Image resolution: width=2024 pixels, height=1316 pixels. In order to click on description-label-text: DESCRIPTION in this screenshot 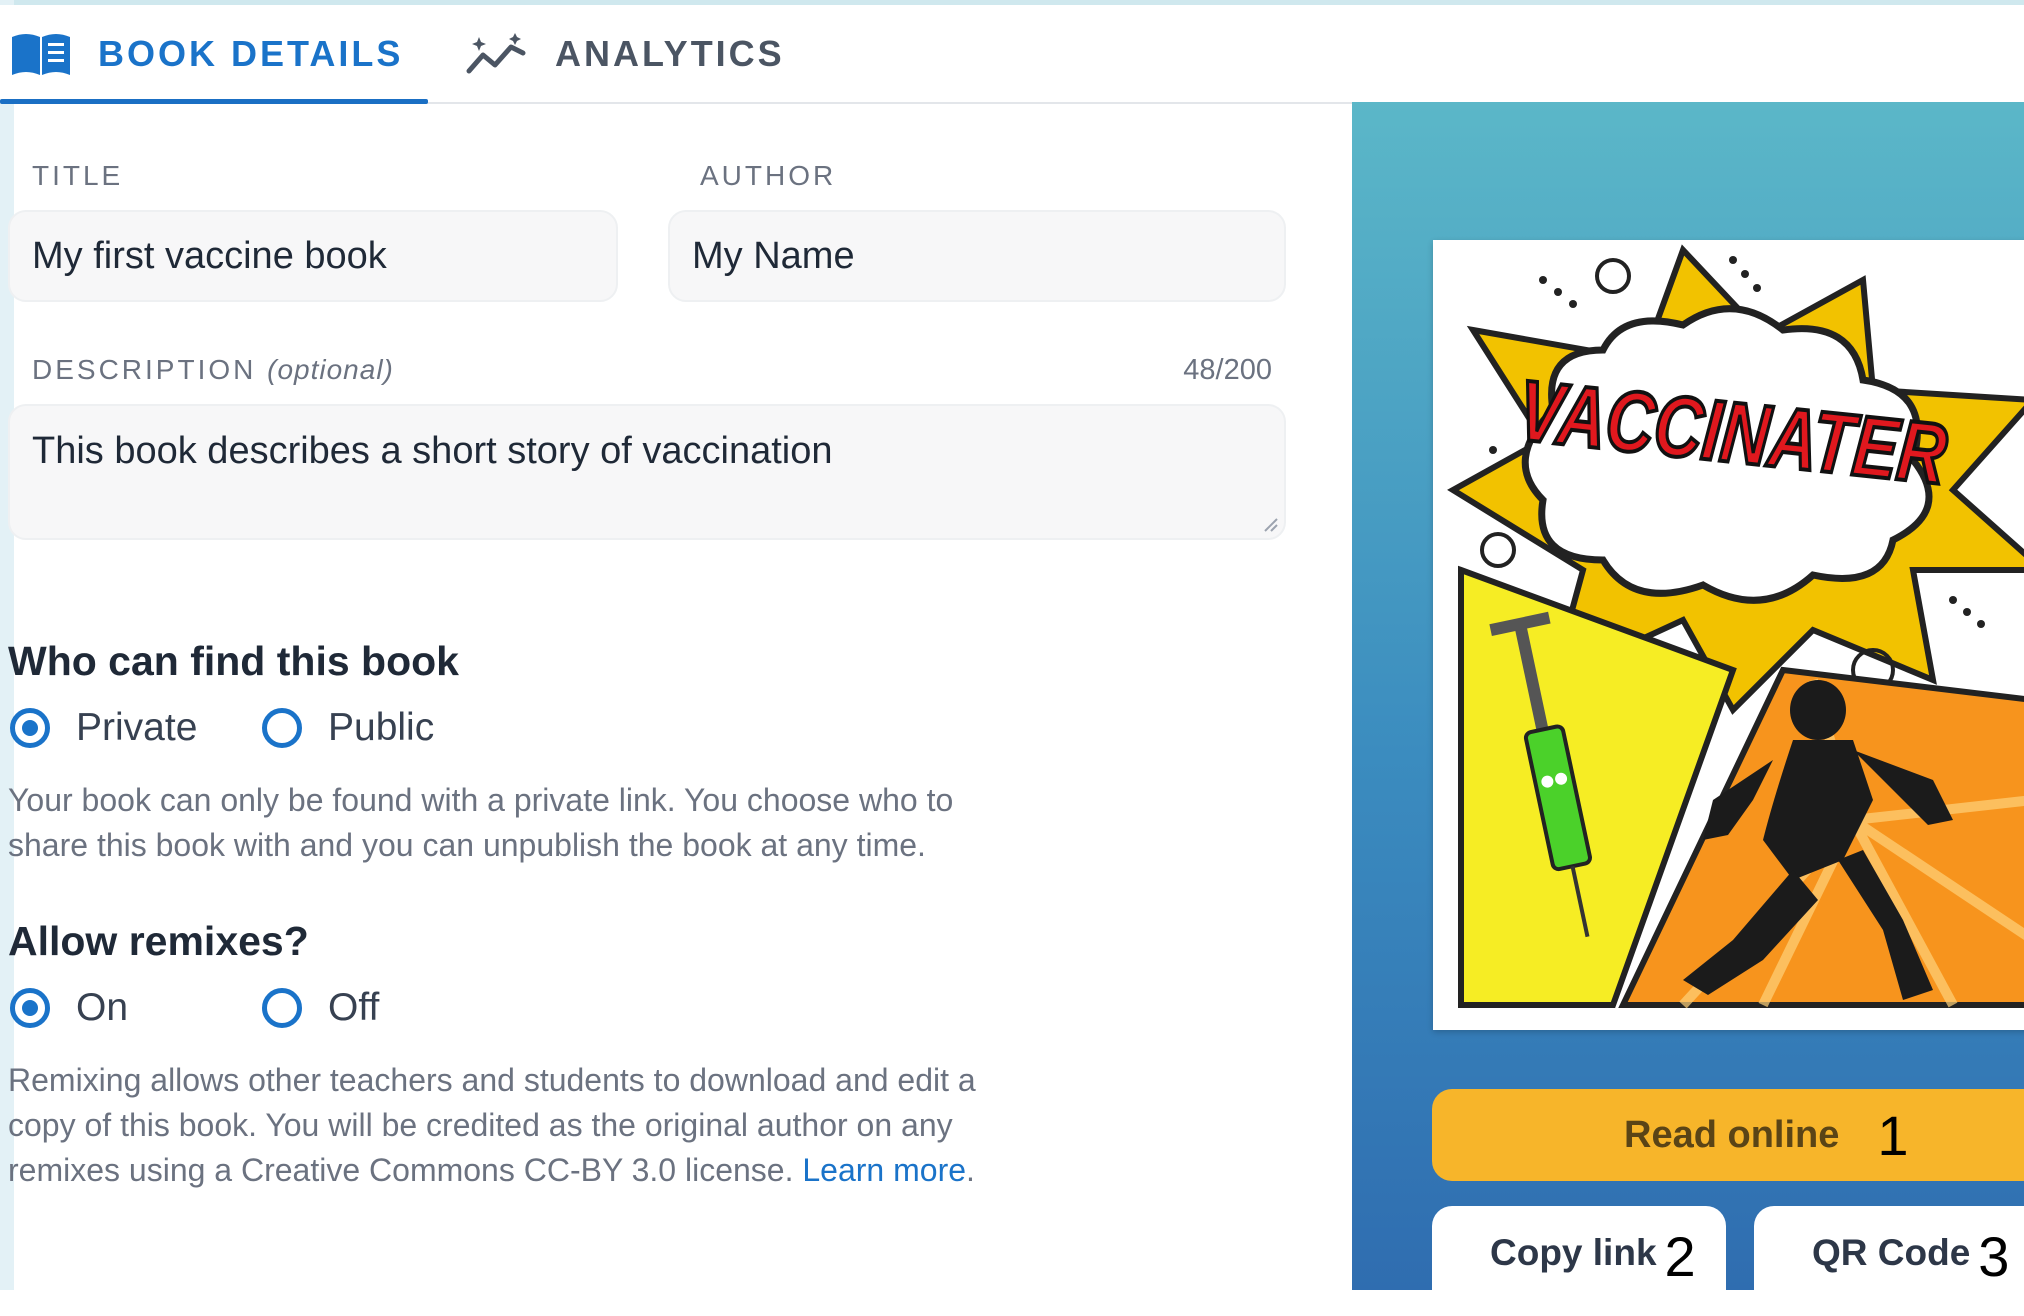, I will do `click(144, 369)`.